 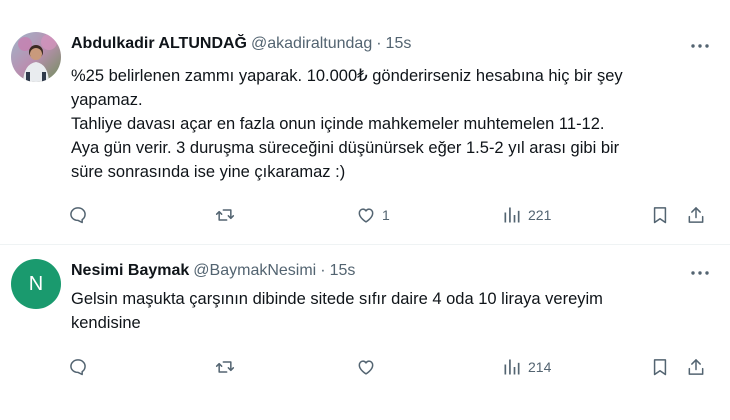 What do you see at coordinates (526, 215) in the screenshot?
I see `views-button: 221` at bounding box center [526, 215].